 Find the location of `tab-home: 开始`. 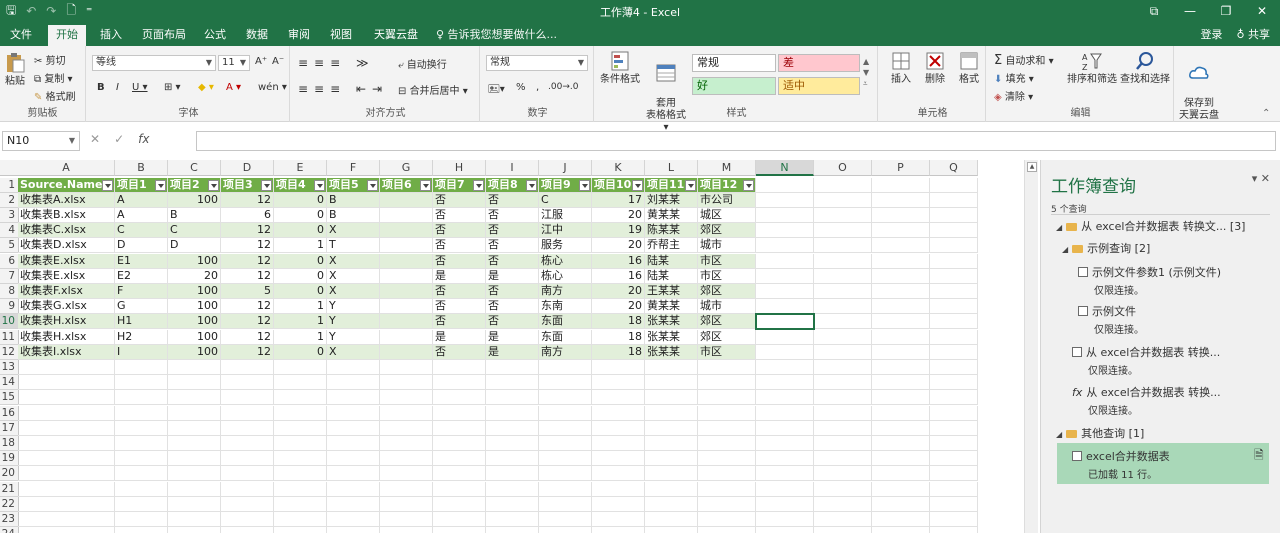

tab-home: 开始 is located at coordinates (67, 35).